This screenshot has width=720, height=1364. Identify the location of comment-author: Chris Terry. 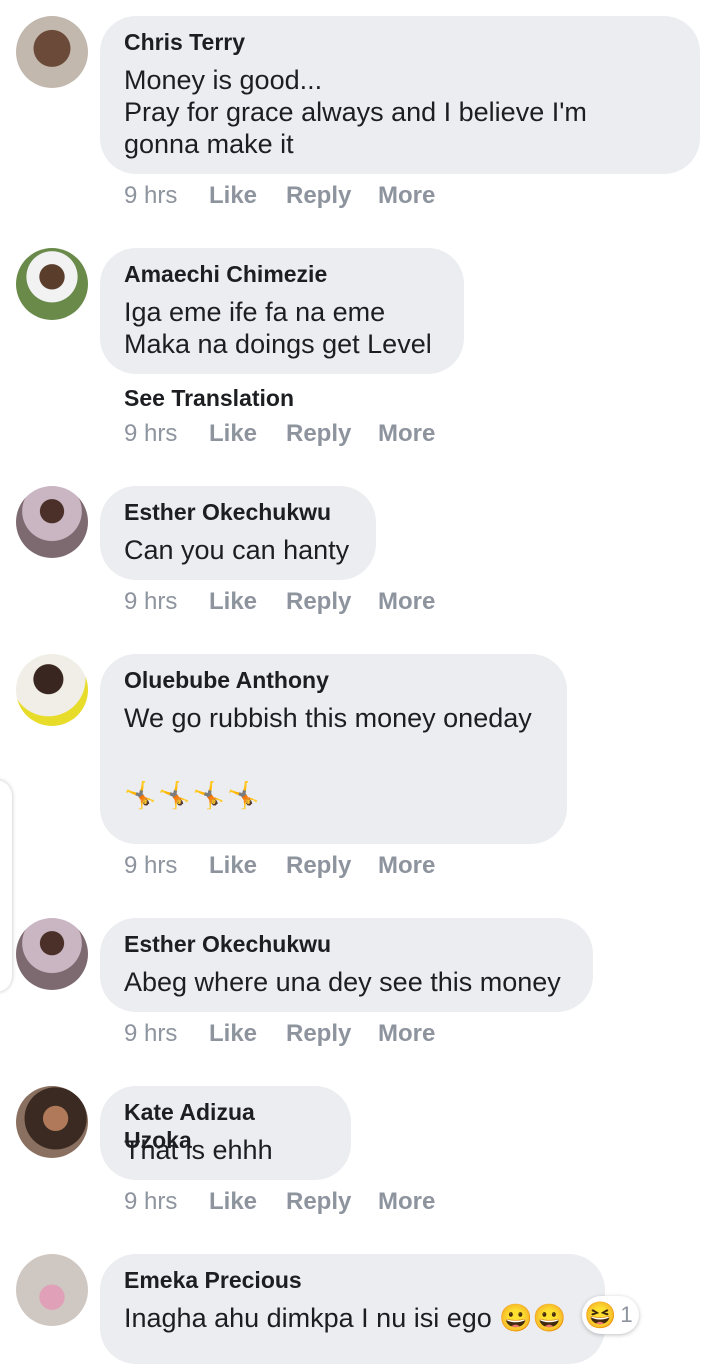
(400, 42).